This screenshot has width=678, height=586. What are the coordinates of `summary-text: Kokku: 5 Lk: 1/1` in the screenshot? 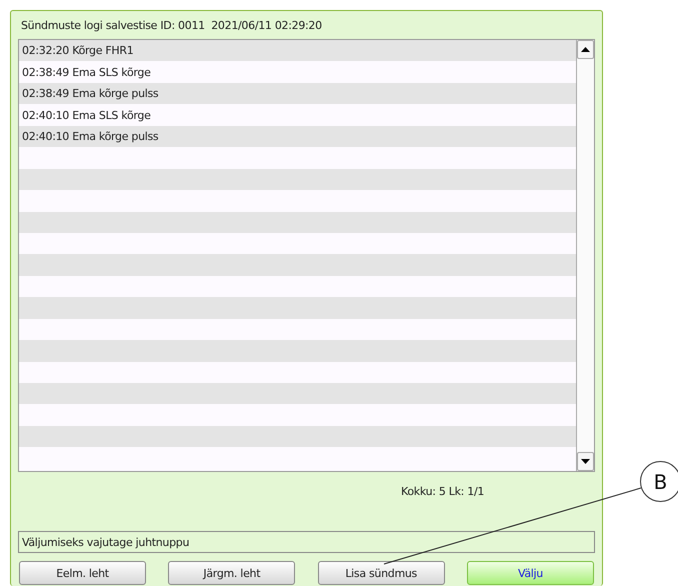 It's located at (442, 491).